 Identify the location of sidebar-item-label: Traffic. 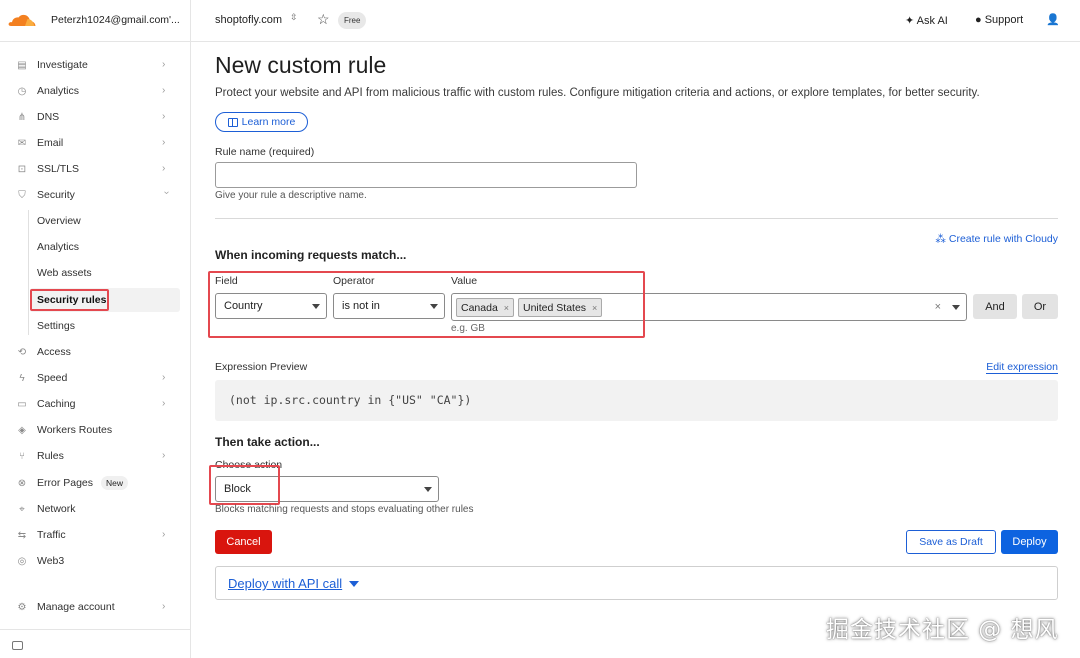
(51, 535).